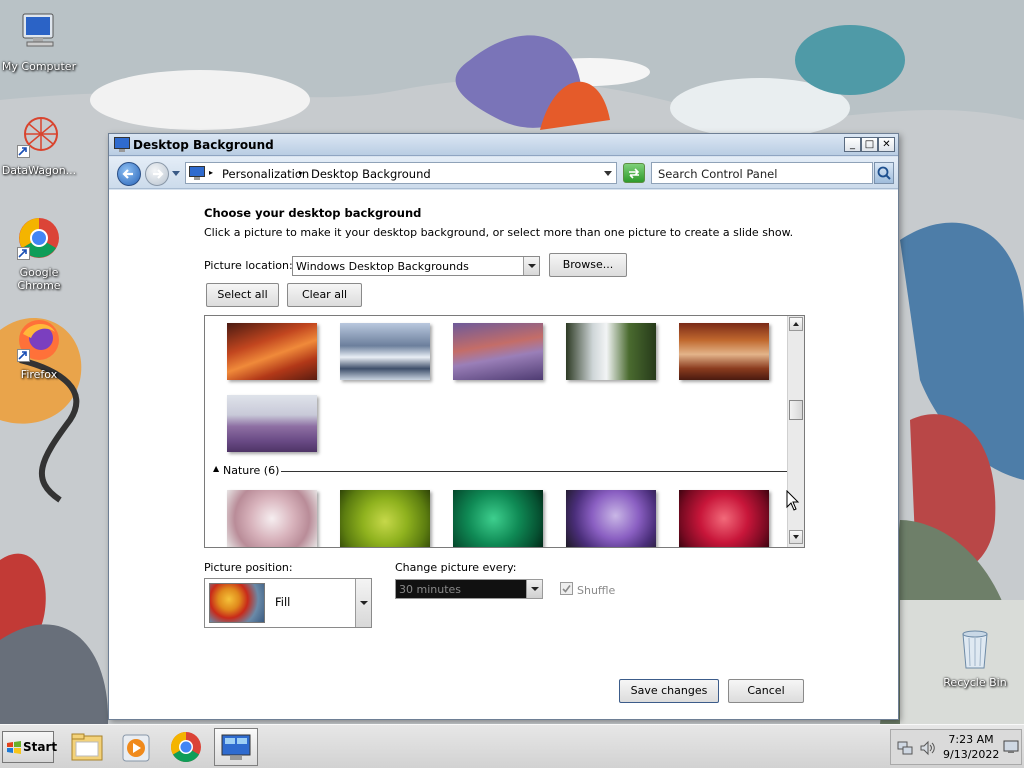 The image size is (1024, 768). I want to click on firefox-icon, so click(39, 340).